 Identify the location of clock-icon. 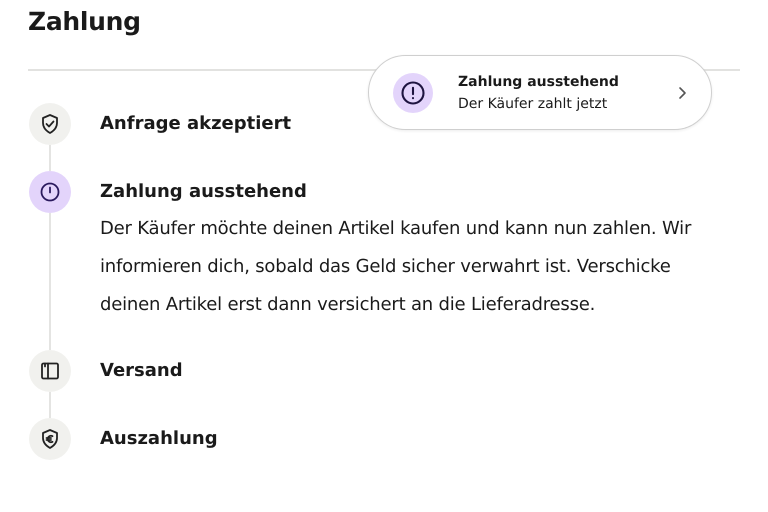
(50, 192).